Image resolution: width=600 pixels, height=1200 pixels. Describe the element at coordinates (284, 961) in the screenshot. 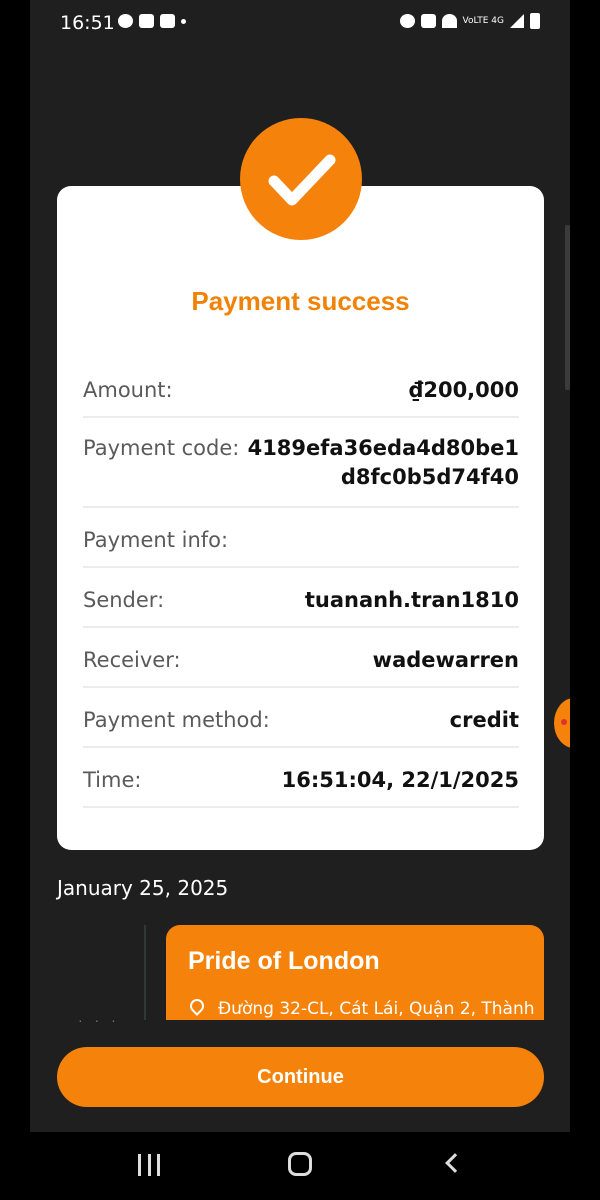

I see `event-title: Pride of London` at that location.